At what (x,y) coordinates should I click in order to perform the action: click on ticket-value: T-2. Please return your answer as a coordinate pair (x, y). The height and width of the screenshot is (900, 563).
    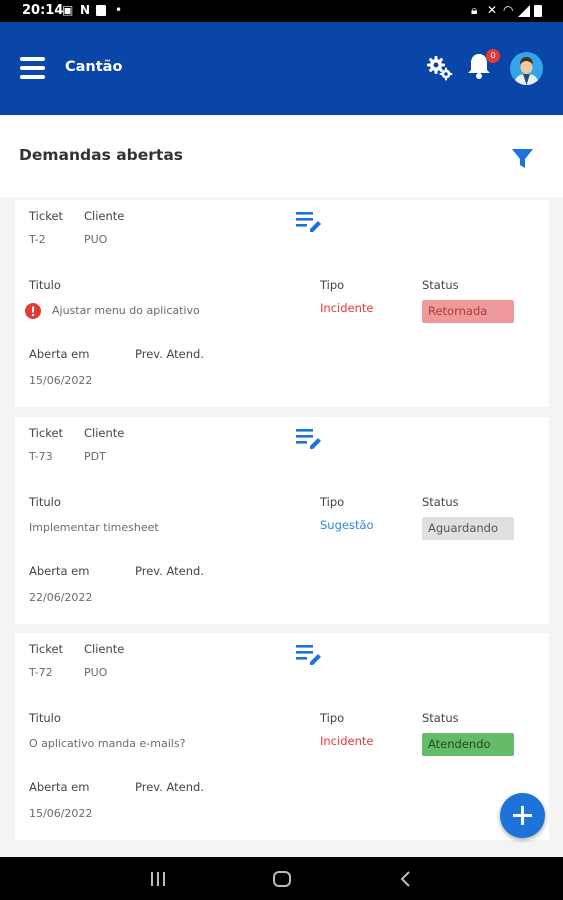
    Looking at the image, I should click on (37, 239).